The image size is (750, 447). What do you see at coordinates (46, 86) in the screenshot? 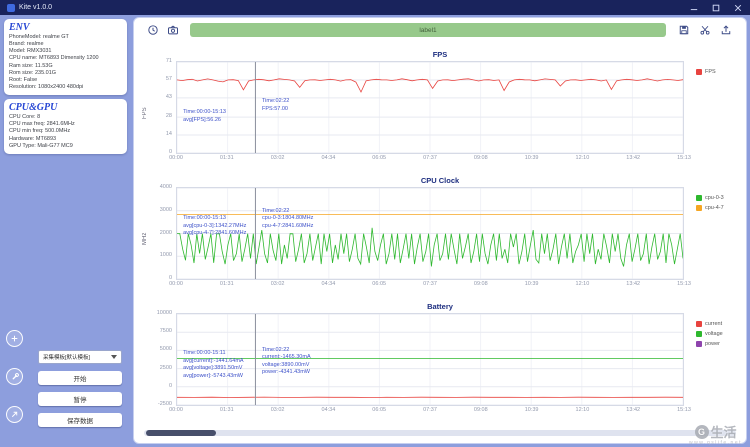
I see `env-info-line: Resolution: 1080x2400 480dpi` at bounding box center [46, 86].